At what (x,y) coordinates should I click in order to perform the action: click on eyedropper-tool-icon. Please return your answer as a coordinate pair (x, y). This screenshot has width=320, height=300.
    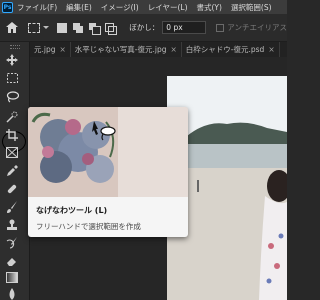
    Looking at the image, I should click on (12, 170).